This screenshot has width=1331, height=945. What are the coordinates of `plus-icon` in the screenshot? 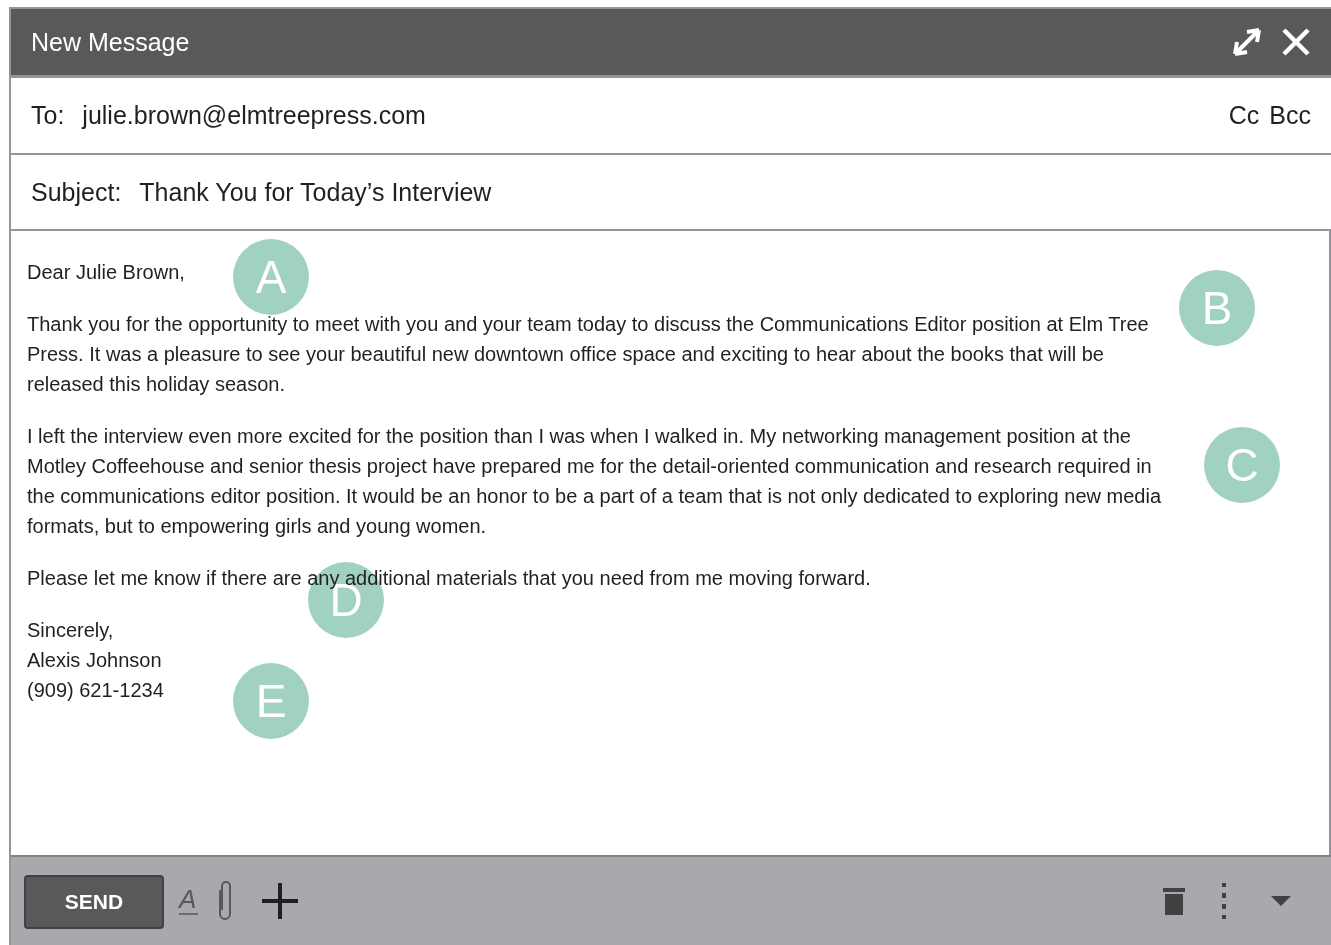 It's located at (280, 901).